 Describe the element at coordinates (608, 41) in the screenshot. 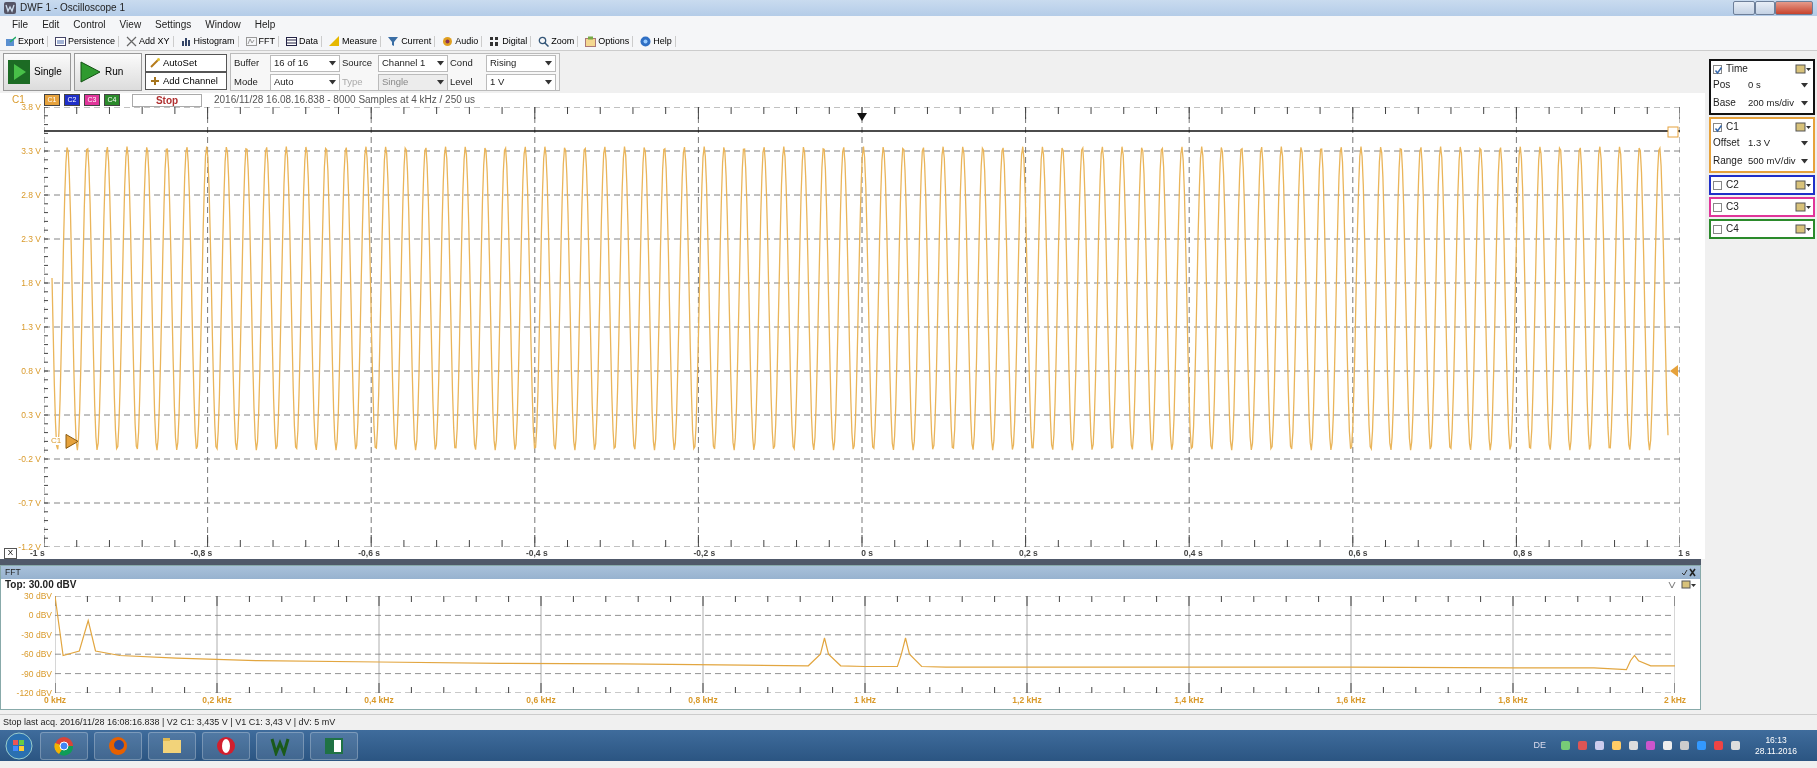

I see `toolbar-button: Options` at that location.